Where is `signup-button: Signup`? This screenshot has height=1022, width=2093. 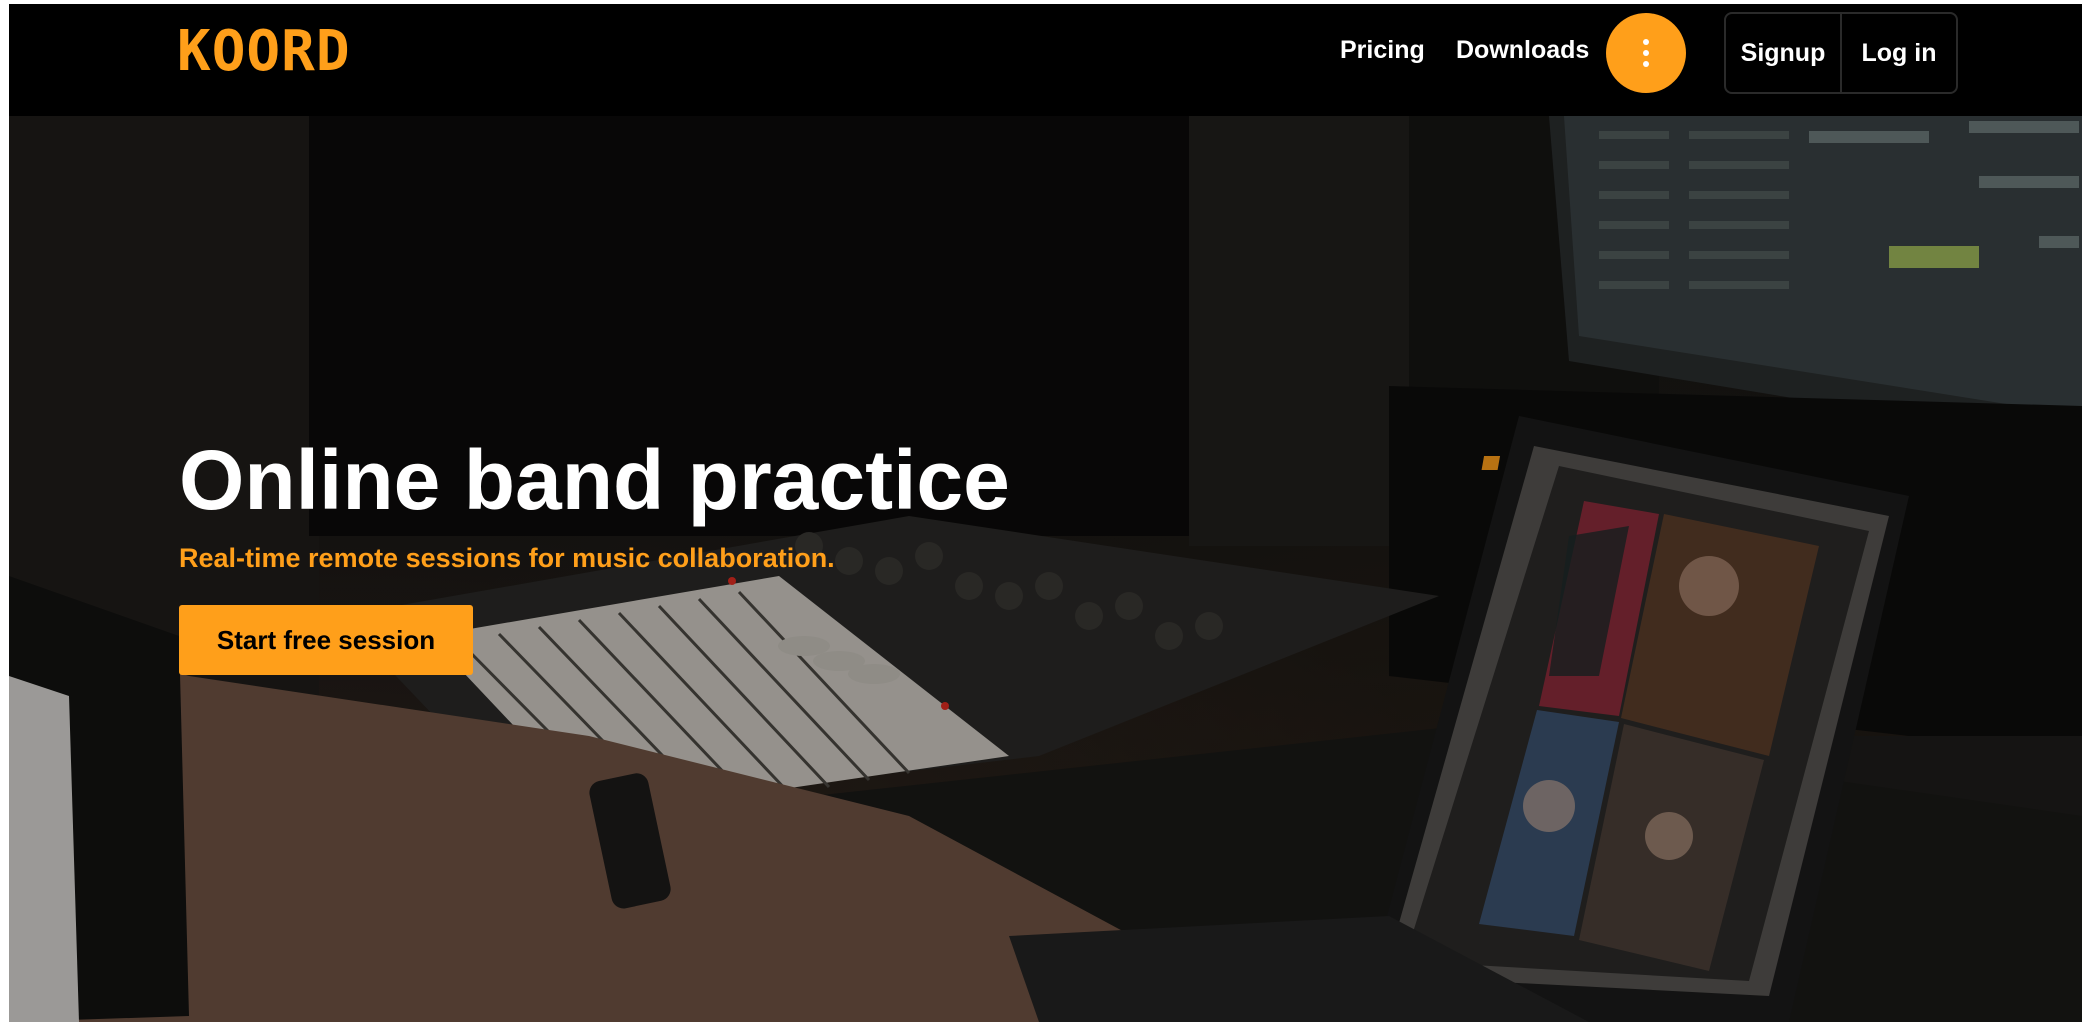 signup-button: Signup is located at coordinates (1783, 53).